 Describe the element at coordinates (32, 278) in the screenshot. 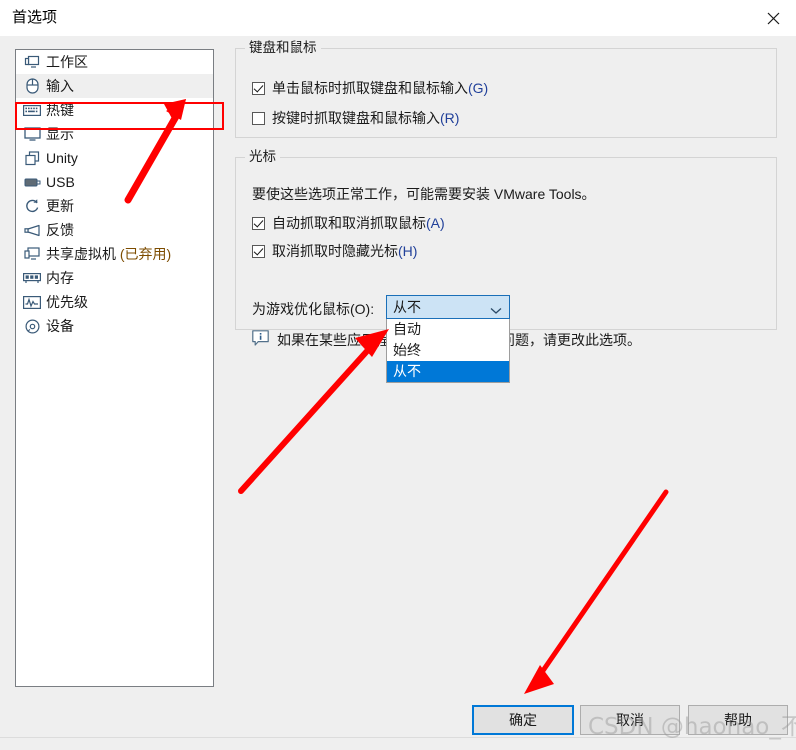

I see `memory-icon` at that location.